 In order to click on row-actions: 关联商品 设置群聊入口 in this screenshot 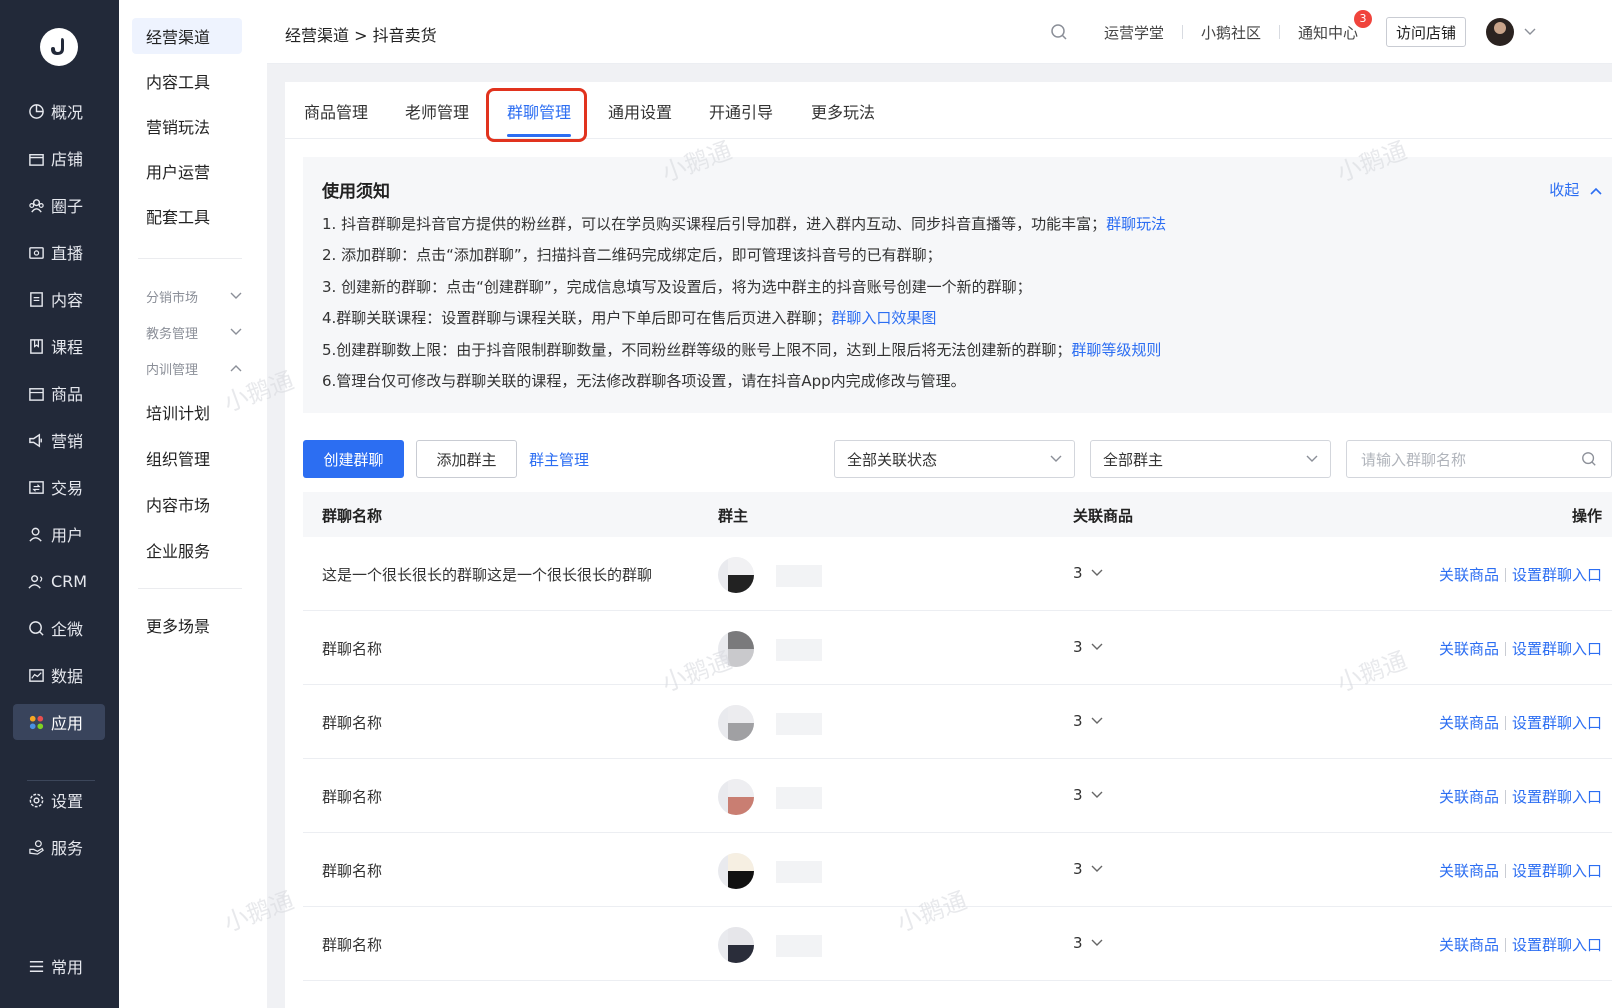, I will do `click(1520, 722)`.